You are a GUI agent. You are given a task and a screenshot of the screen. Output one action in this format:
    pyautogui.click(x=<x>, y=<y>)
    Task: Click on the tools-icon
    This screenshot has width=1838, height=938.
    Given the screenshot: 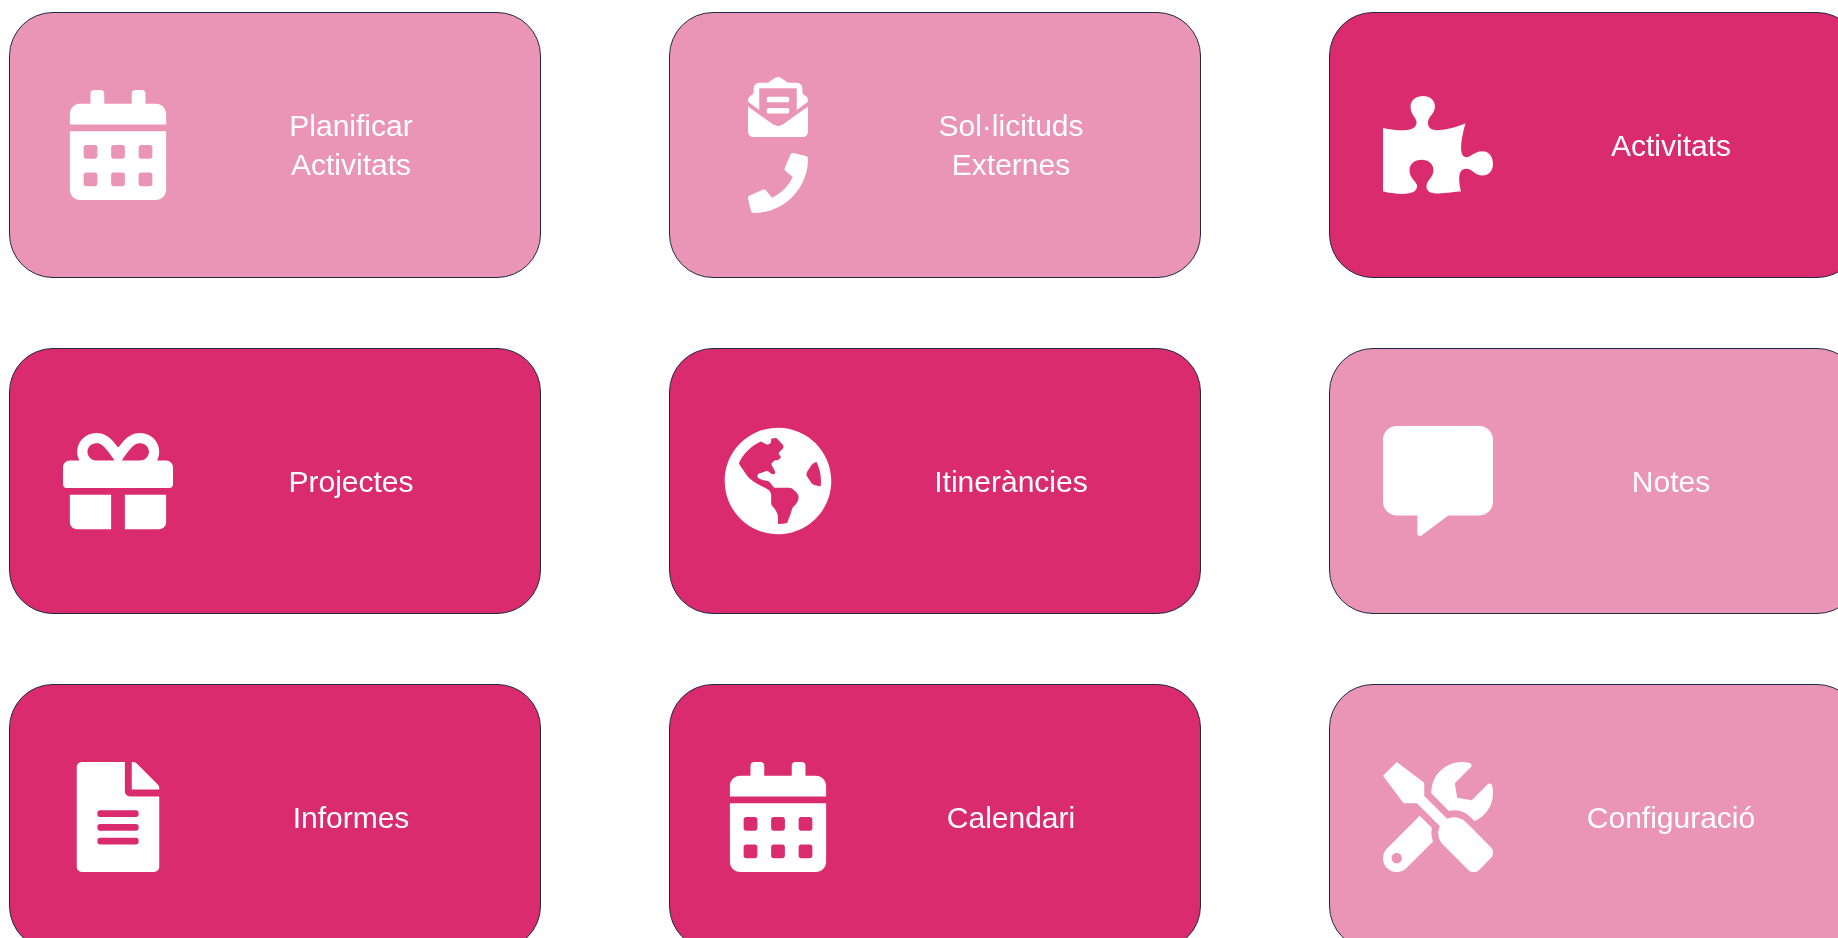 What is the action you would take?
    pyautogui.click(x=1438, y=817)
    